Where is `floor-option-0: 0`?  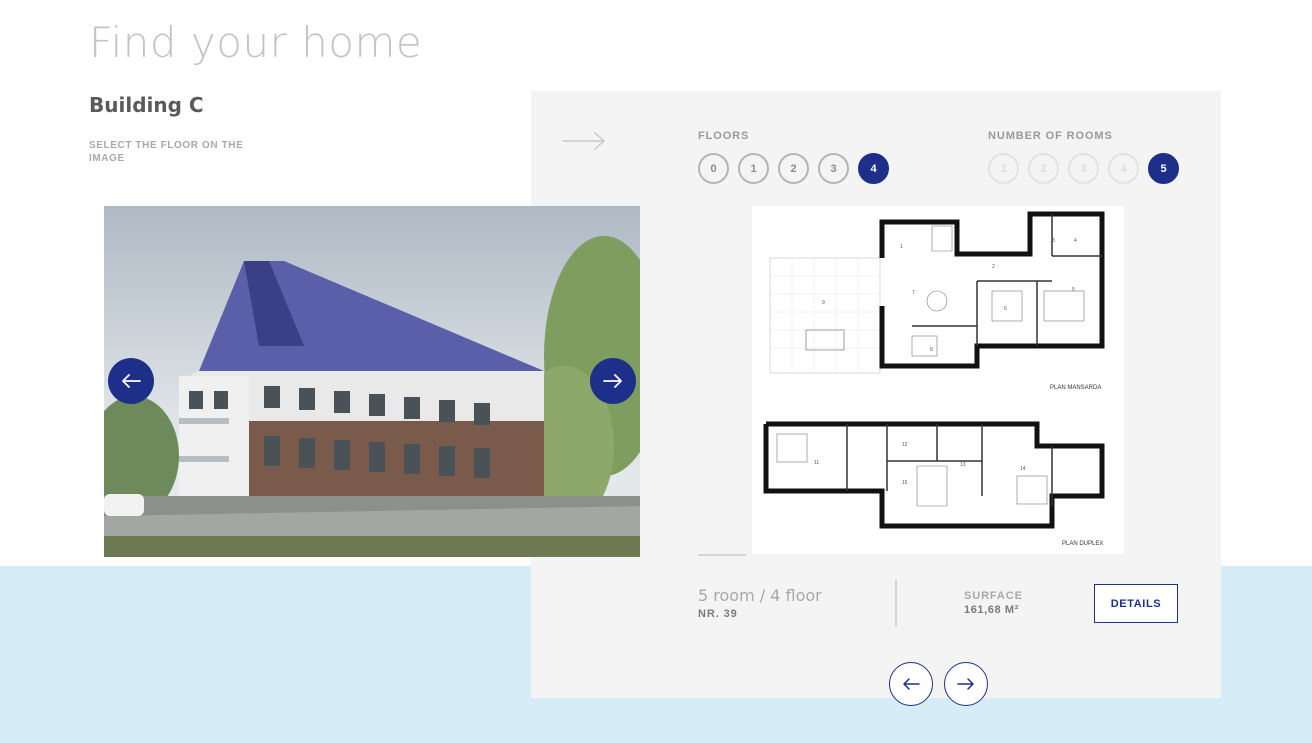
floor-option-0: 0 is located at coordinates (713, 168).